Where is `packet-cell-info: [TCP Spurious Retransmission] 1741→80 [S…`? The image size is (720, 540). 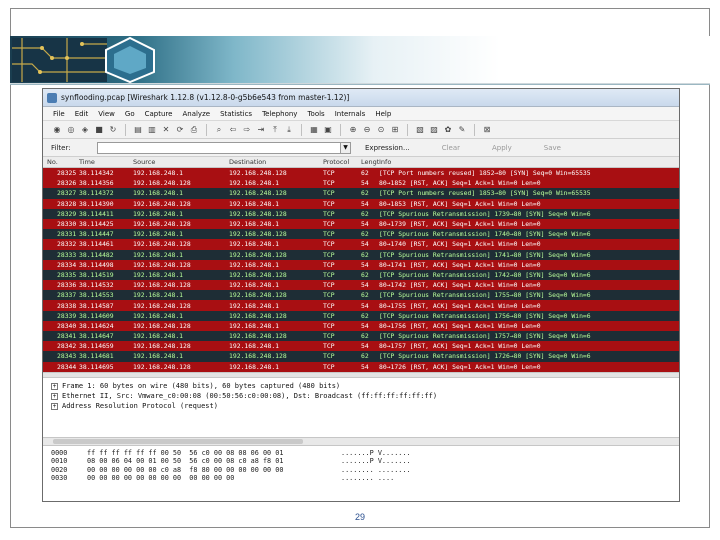 packet-cell-info: [TCP Spurious Retransmission] 1741→80 [S… is located at coordinates (485, 254).